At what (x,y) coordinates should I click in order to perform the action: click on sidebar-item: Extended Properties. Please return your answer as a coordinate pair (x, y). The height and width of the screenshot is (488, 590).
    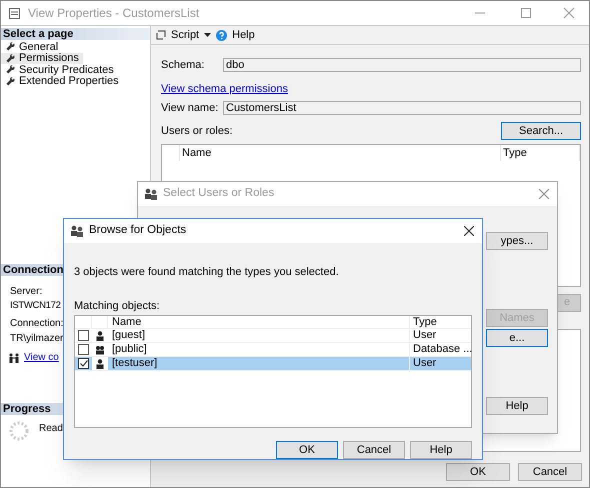
    Looking at the image, I should click on (62, 81).